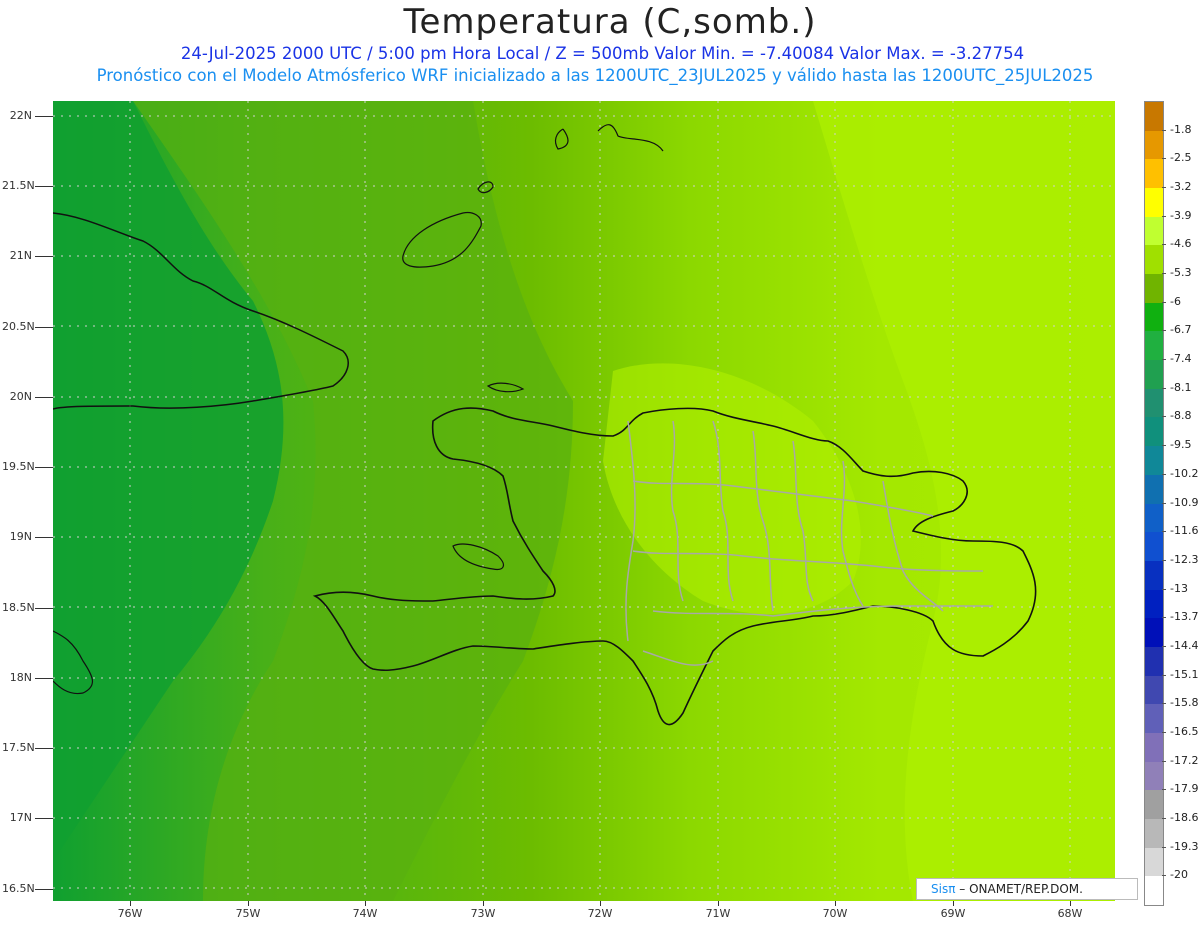 The image size is (1200, 927). I want to click on legend-label: -8.8, so click(1181, 416).